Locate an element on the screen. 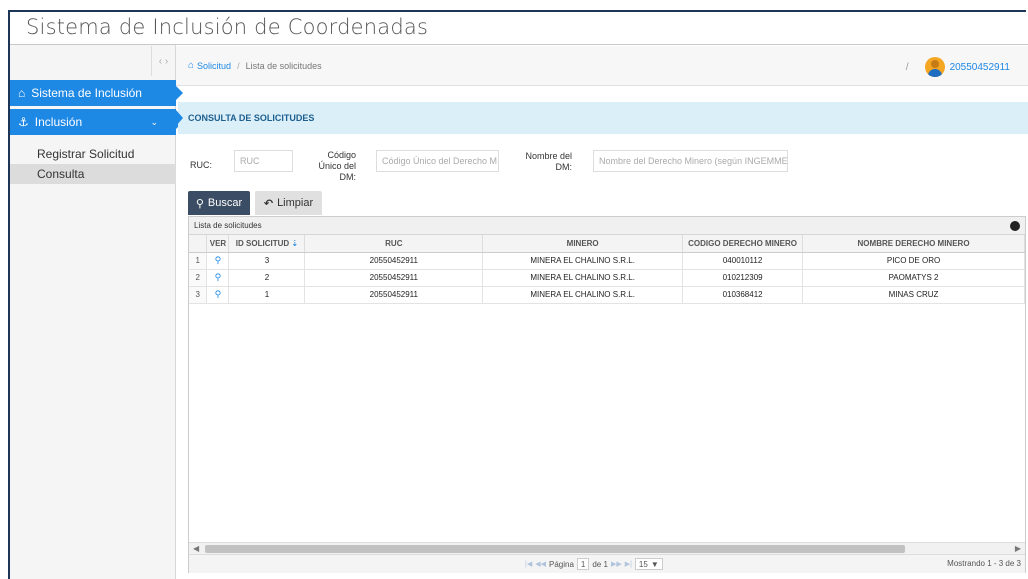 The width and height of the screenshot is (1028, 579). rows-per-page-select: 15 ▼ is located at coordinates (648, 564).